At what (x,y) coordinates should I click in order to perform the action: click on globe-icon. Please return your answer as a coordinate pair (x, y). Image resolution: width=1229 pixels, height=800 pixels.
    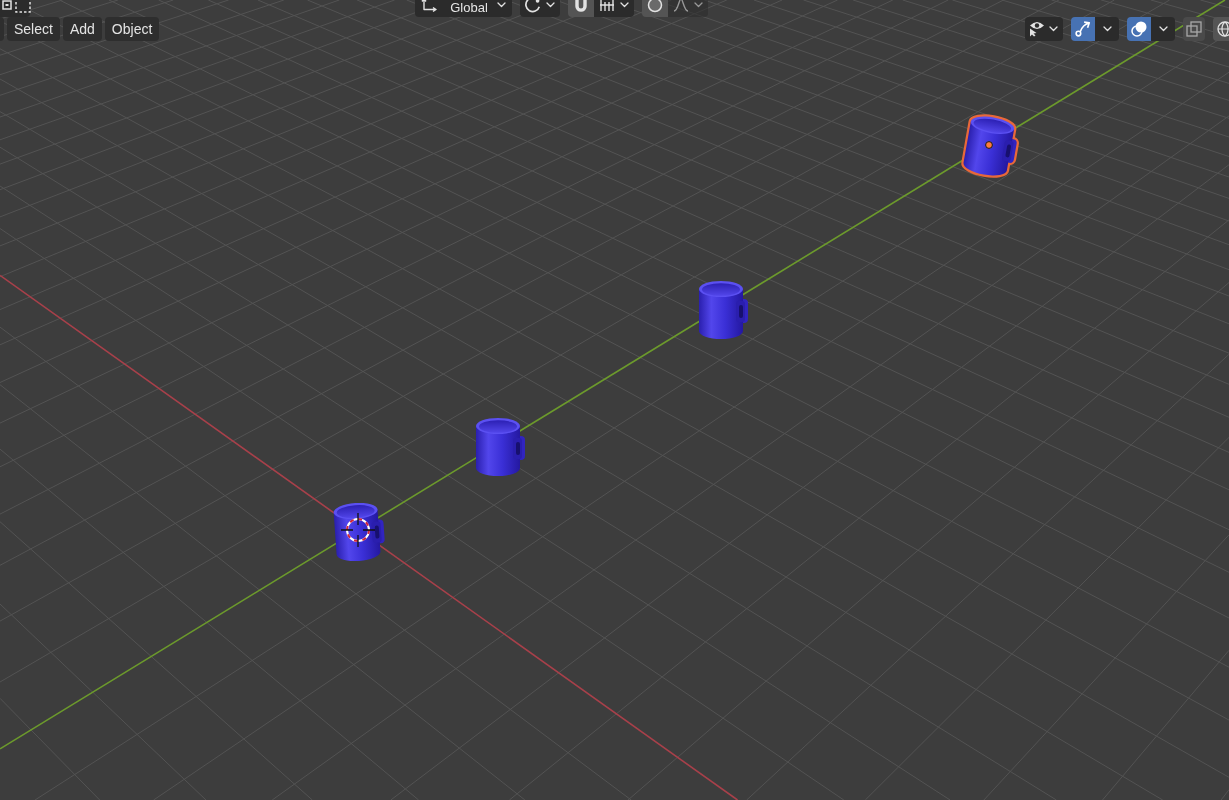
    Looking at the image, I should click on (1223, 29).